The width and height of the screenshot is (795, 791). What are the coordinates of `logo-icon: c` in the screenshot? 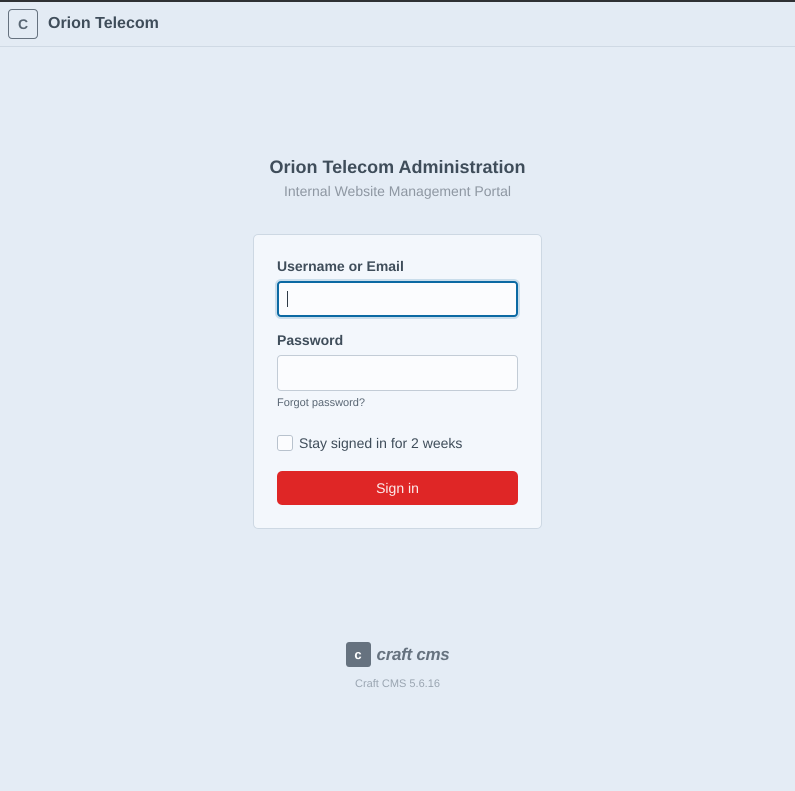 It's located at (358, 654).